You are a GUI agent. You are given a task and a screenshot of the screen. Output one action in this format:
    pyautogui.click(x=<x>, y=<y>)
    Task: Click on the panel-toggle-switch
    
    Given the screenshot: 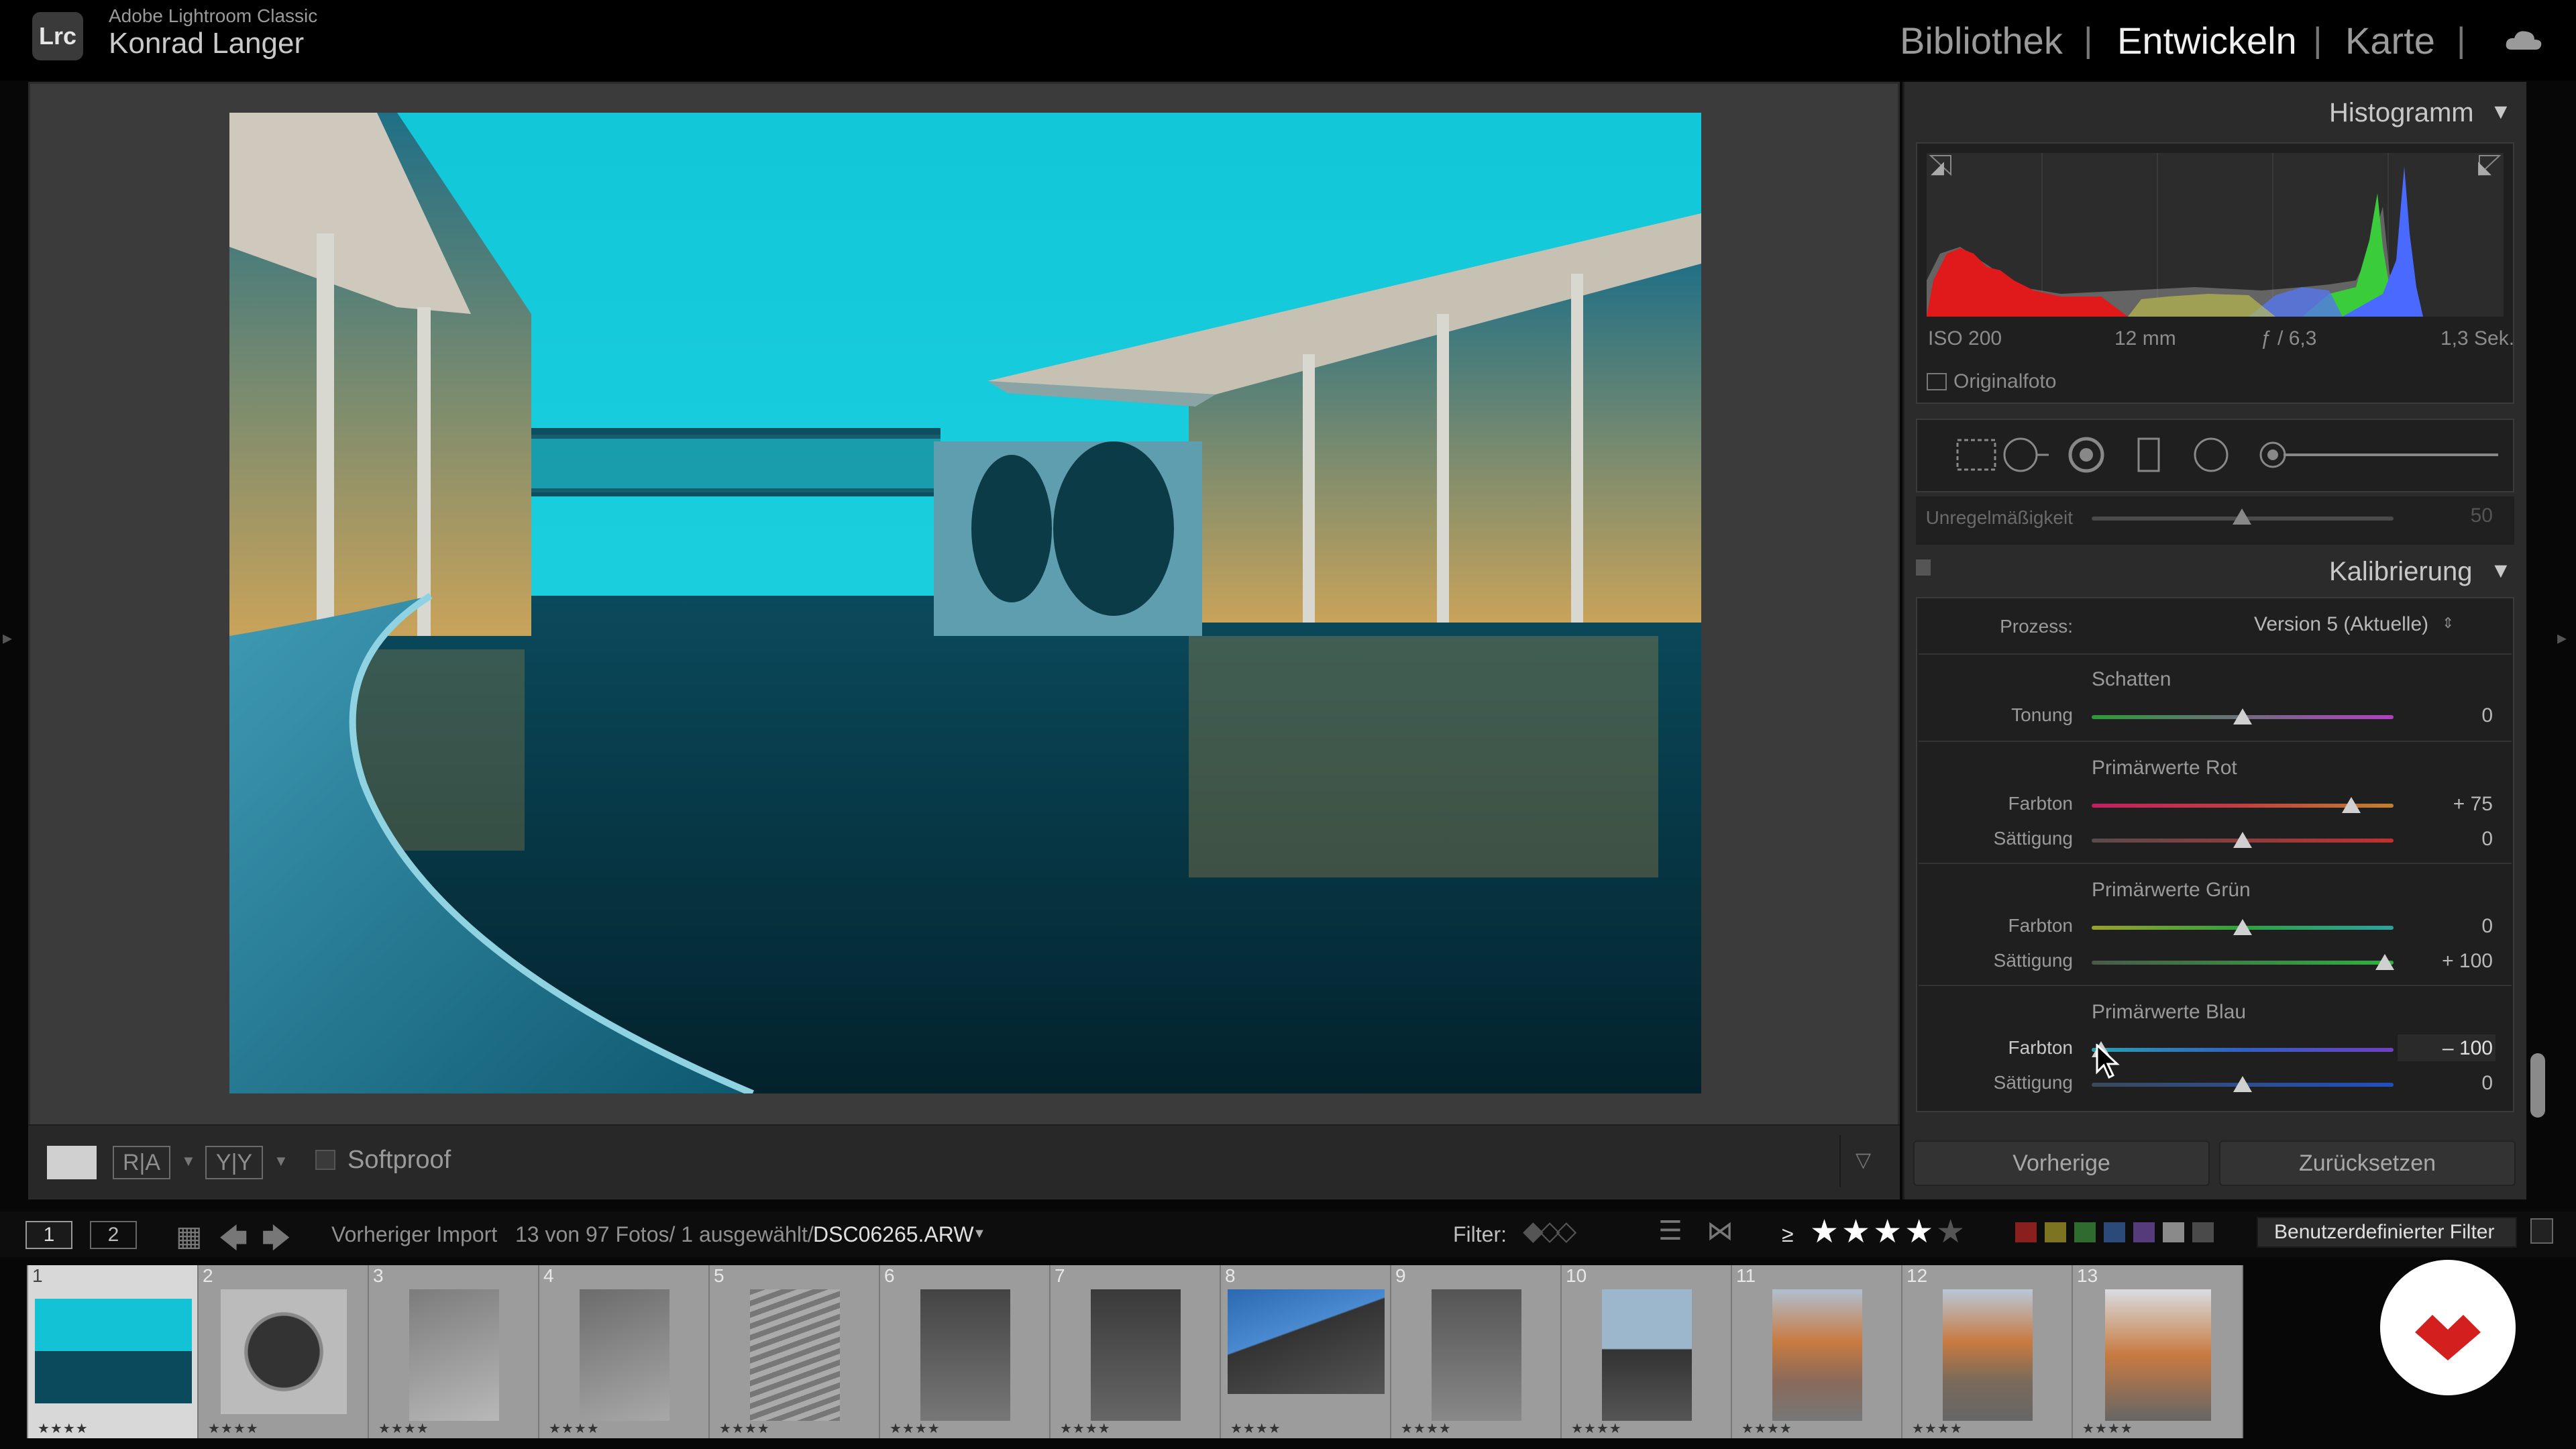 What is the action you would take?
    pyautogui.click(x=1923, y=567)
    